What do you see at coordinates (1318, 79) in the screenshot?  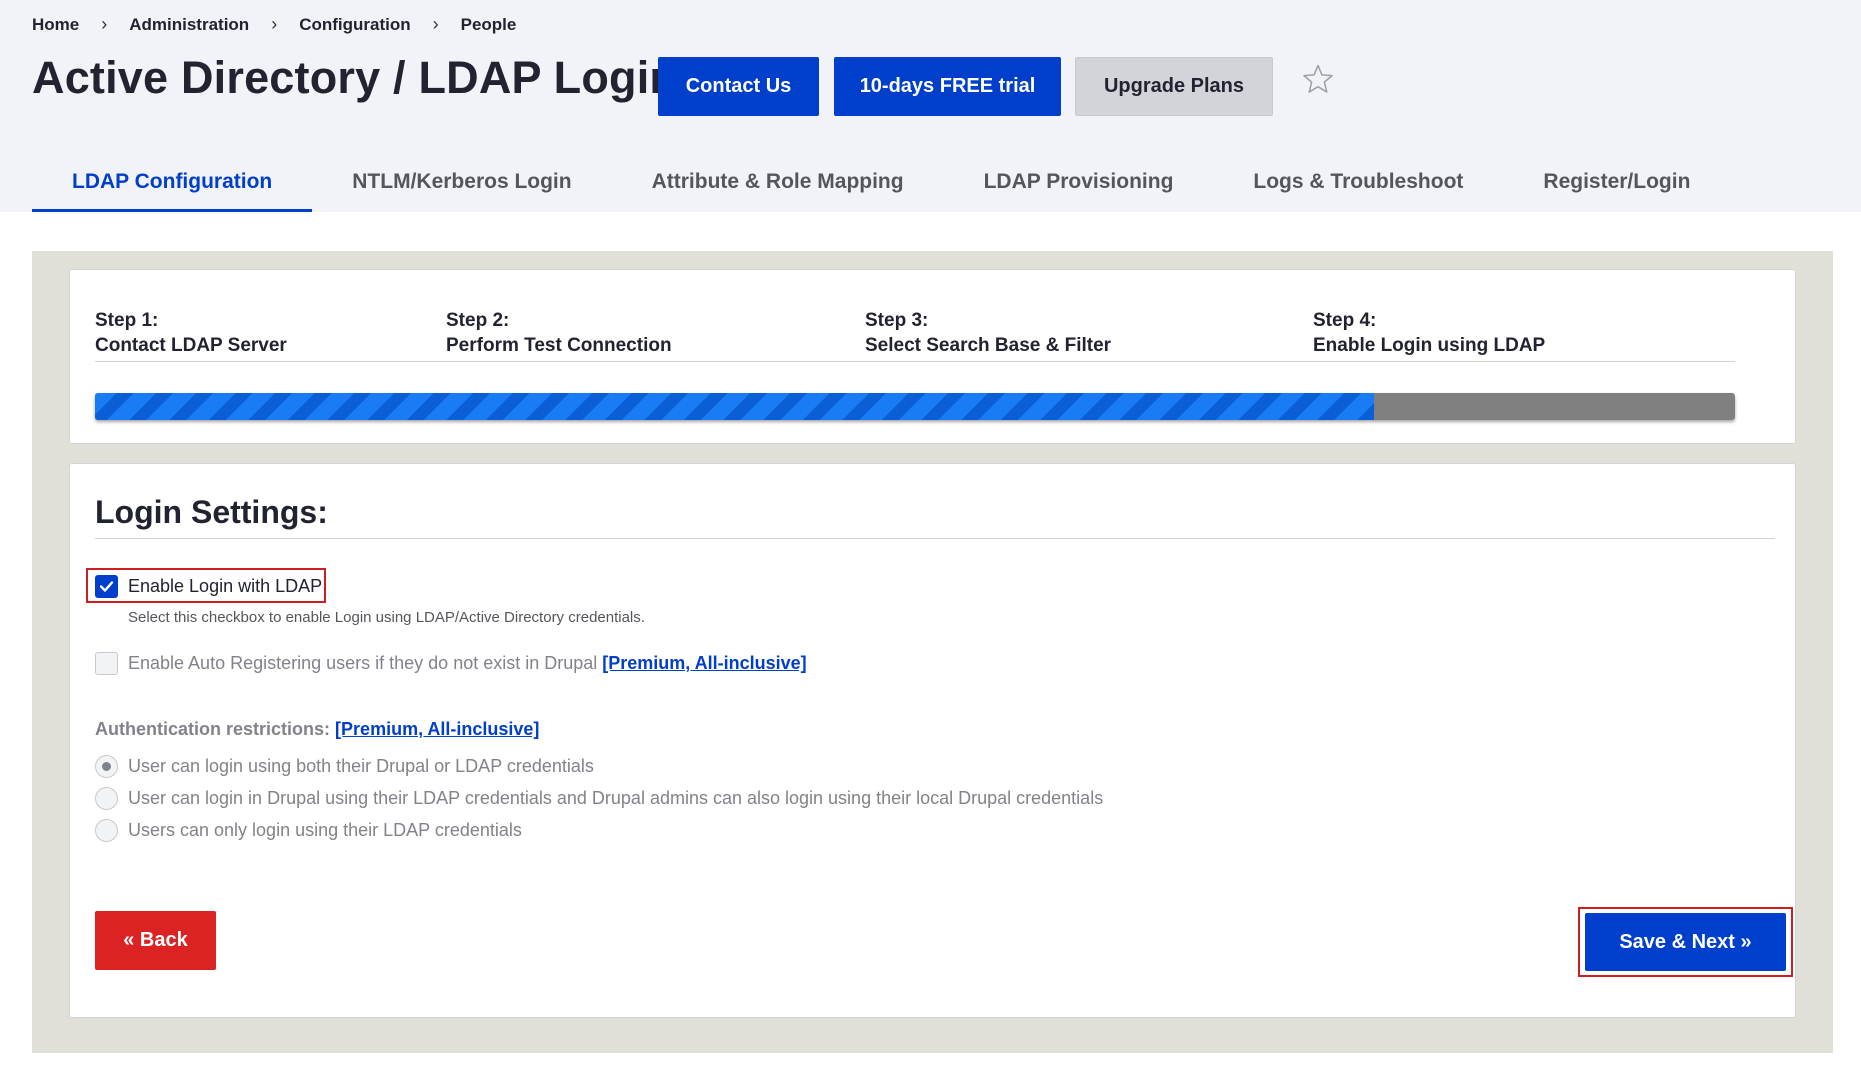 I see `star-icon` at bounding box center [1318, 79].